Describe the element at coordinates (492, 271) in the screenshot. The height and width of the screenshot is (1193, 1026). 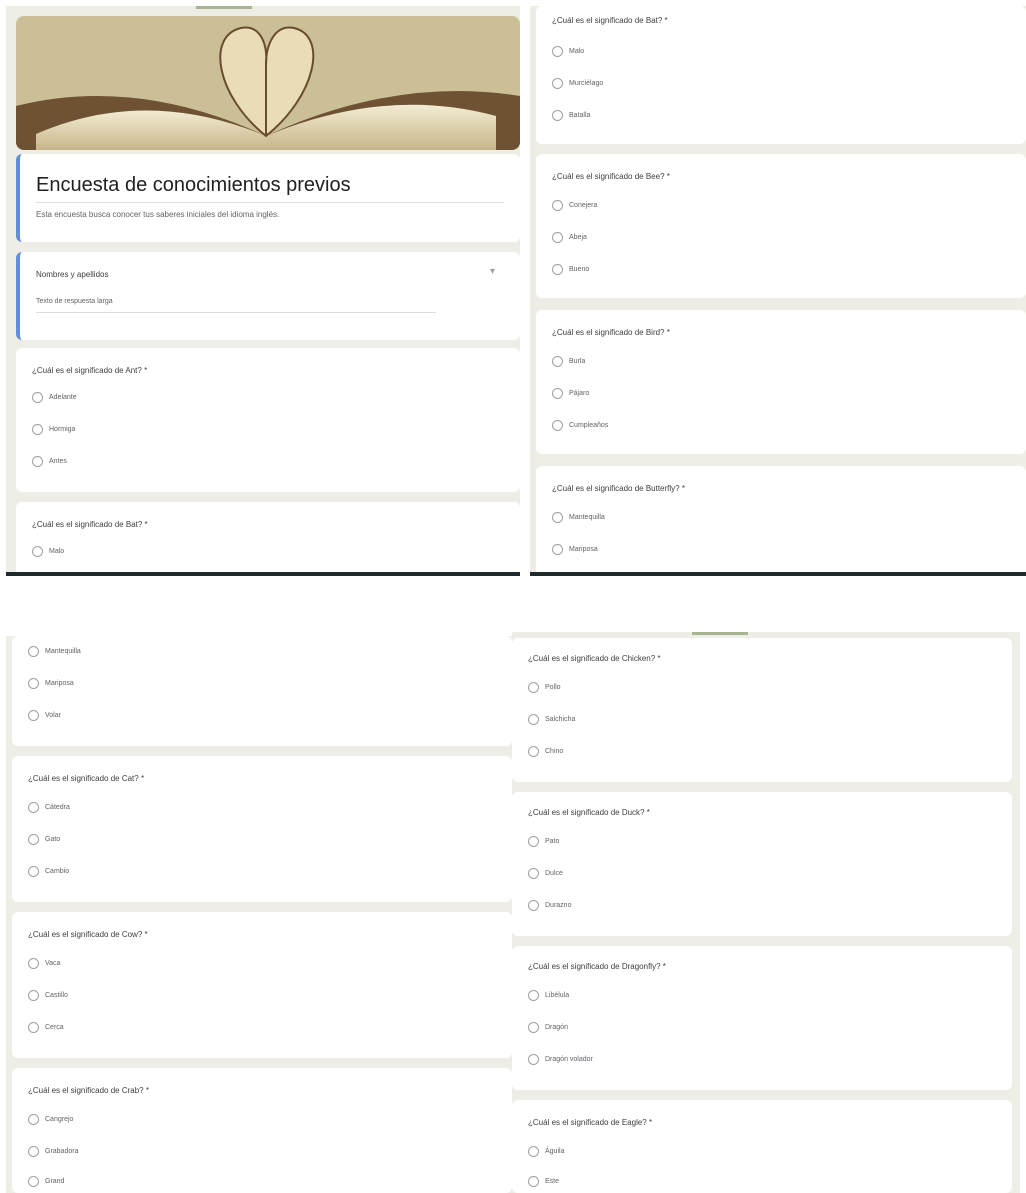
I see `chevron-down-icon: ▾` at that location.